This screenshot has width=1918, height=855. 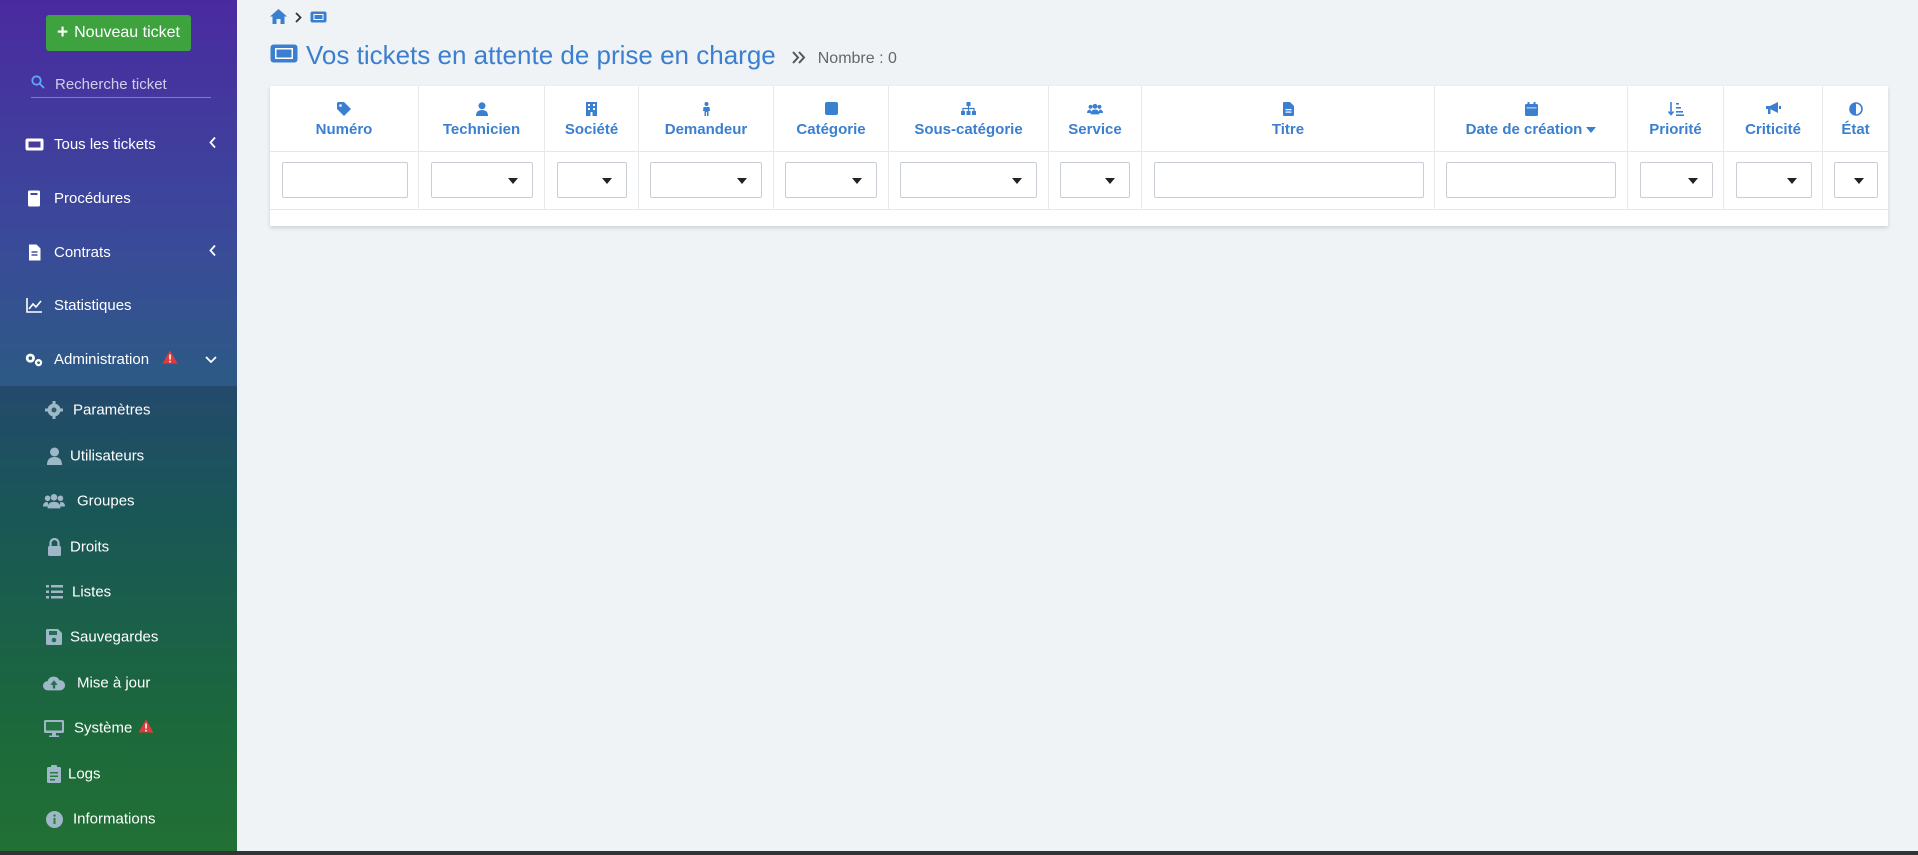 I want to click on filter-technicien-select, so click(x=482, y=180).